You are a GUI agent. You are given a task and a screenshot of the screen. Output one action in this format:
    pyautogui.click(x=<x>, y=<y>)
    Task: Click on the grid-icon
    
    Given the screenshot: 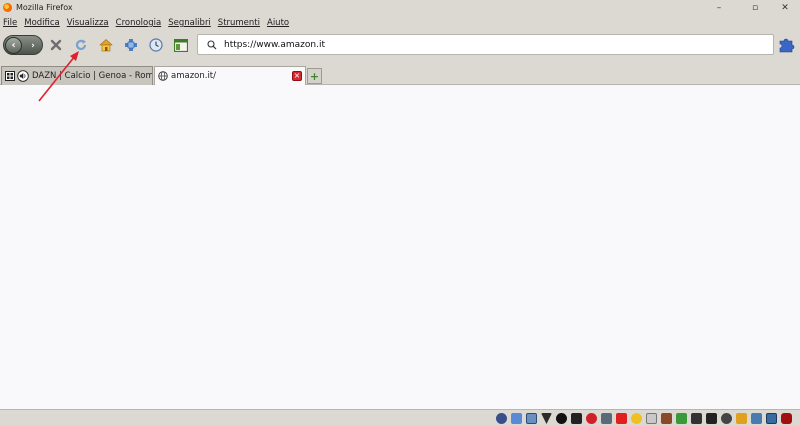 What is the action you would take?
    pyautogui.click(x=531, y=418)
    